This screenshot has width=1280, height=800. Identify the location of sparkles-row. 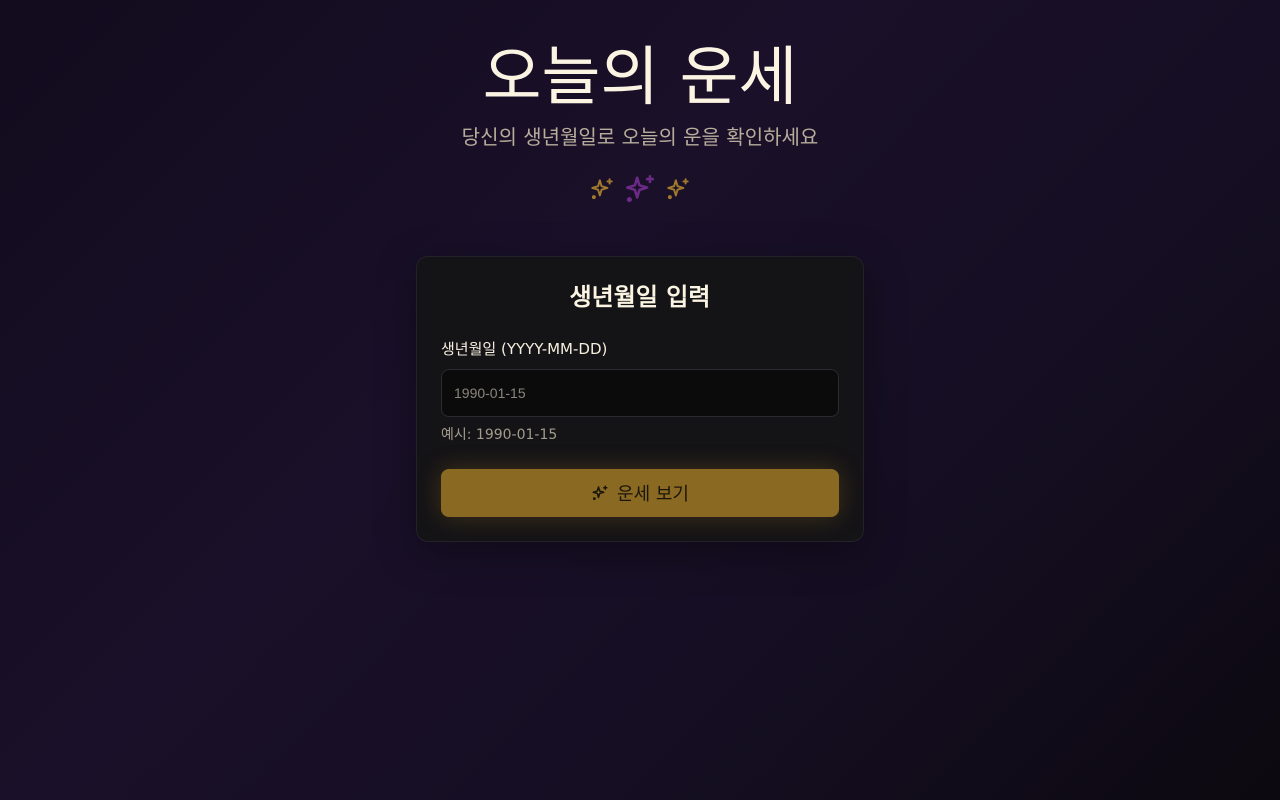
(640, 189).